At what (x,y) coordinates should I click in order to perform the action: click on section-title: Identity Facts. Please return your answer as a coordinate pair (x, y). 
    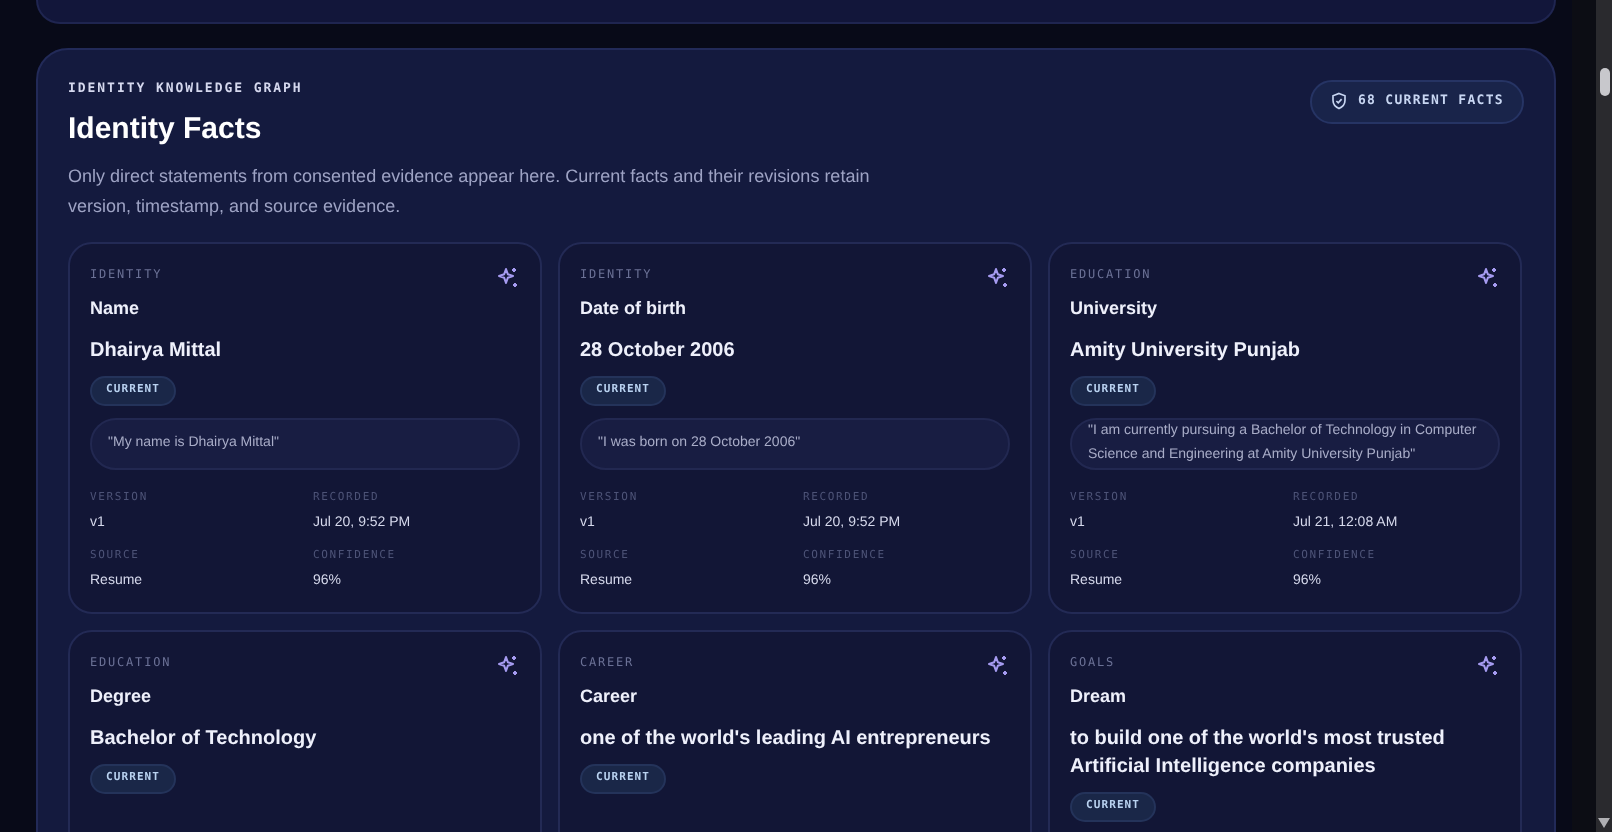
    Looking at the image, I should click on (165, 129).